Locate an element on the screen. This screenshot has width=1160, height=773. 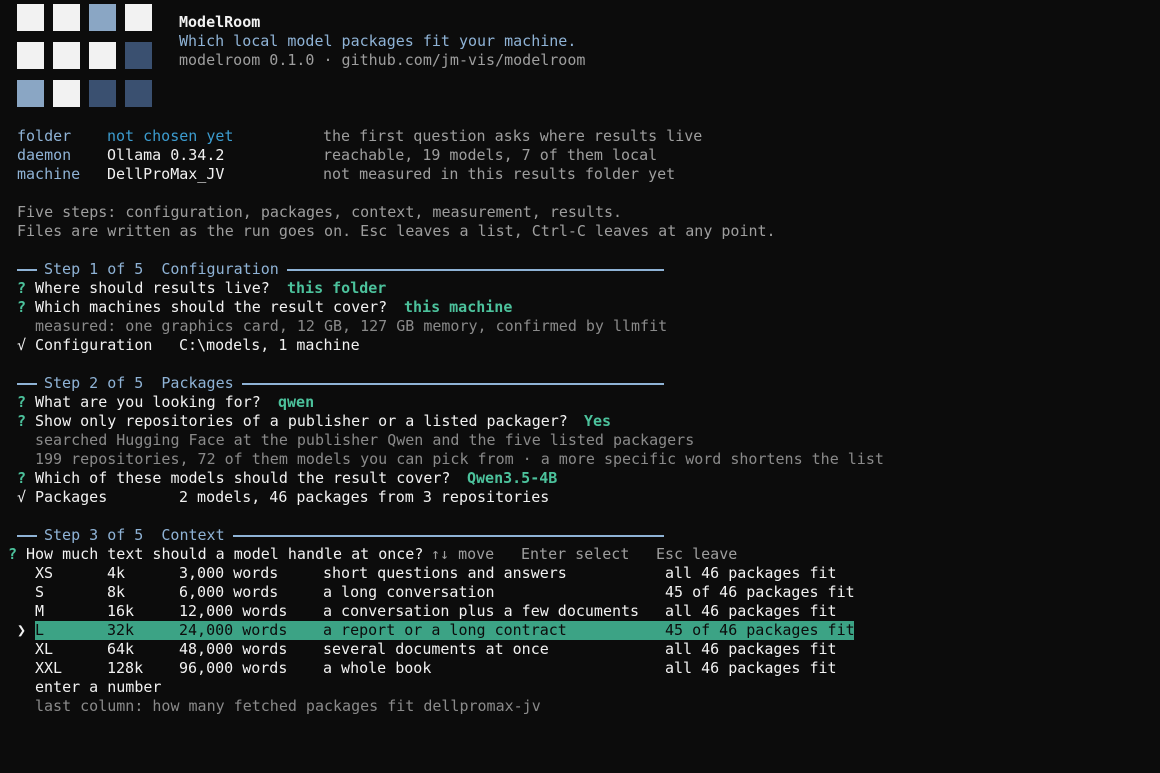
question-text: Which machines should the result cover? is located at coordinates (211, 307).